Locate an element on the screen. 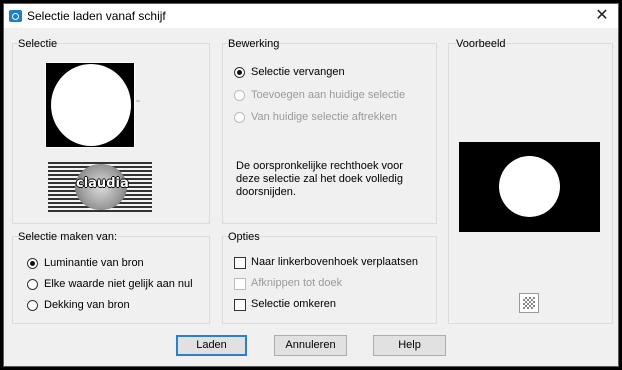 Image resolution: width=622 pixels, height=370 pixels. checker-pattern is located at coordinates (529, 303).